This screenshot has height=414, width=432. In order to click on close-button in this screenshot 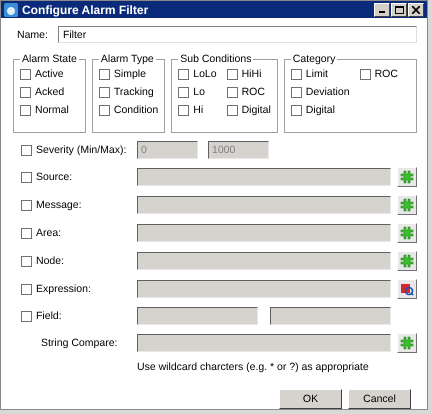, I will do `click(416, 9)`.